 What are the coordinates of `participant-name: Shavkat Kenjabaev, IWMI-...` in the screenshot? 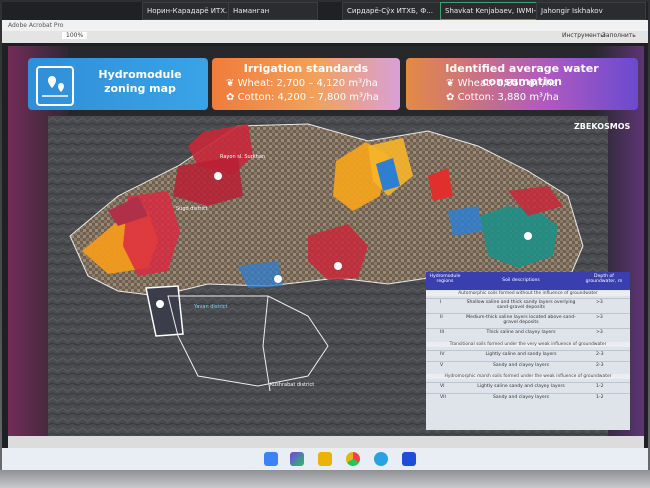 It's located at (493, 11).